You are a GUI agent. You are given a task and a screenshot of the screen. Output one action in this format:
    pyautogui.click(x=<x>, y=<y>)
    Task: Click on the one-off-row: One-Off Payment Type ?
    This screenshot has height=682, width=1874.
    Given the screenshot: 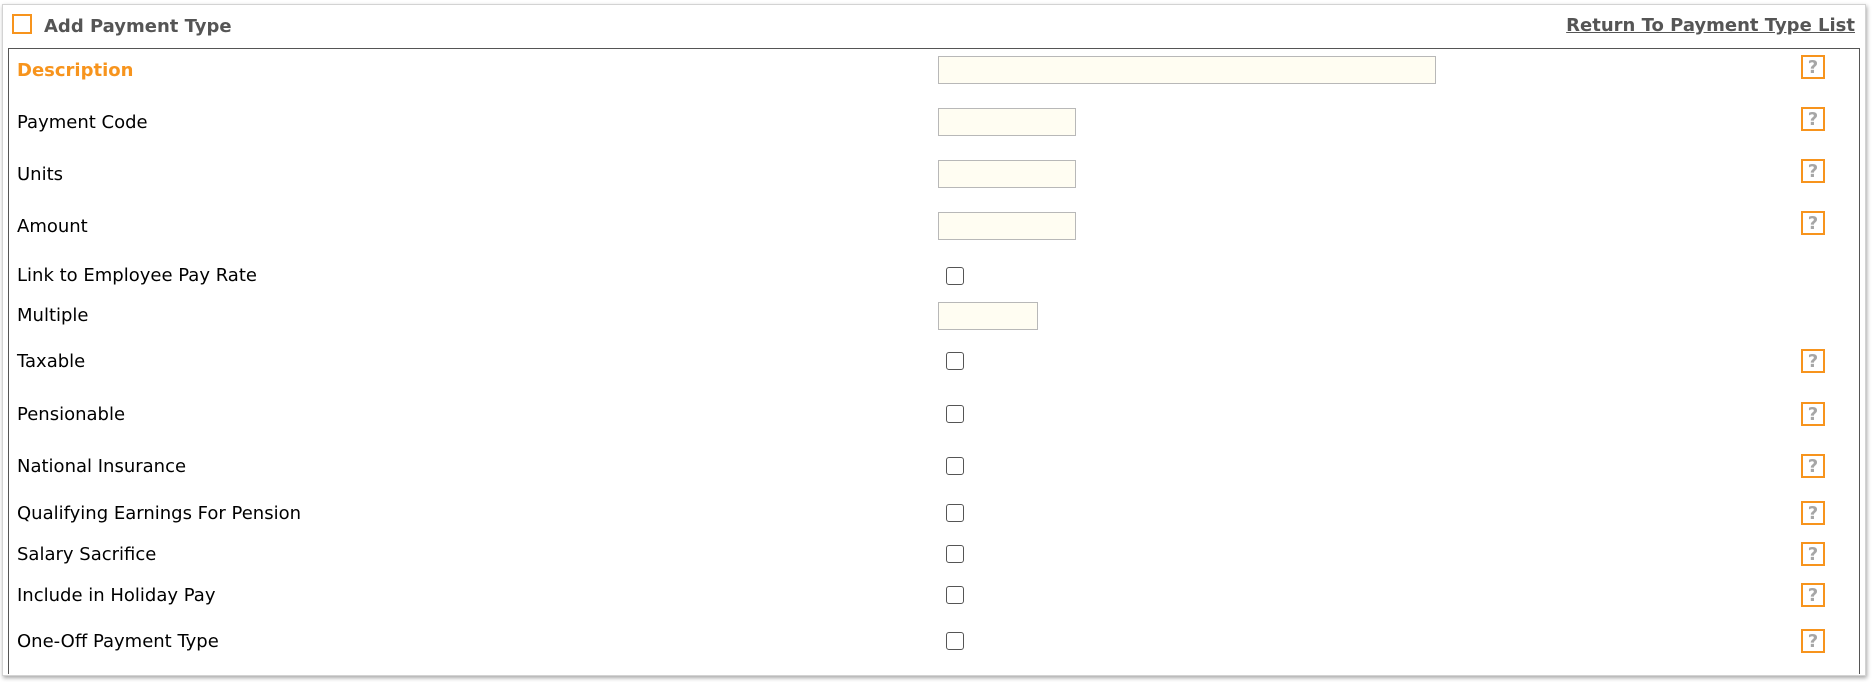 What is the action you would take?
    pyautogui.click(x=934, y=649)
    